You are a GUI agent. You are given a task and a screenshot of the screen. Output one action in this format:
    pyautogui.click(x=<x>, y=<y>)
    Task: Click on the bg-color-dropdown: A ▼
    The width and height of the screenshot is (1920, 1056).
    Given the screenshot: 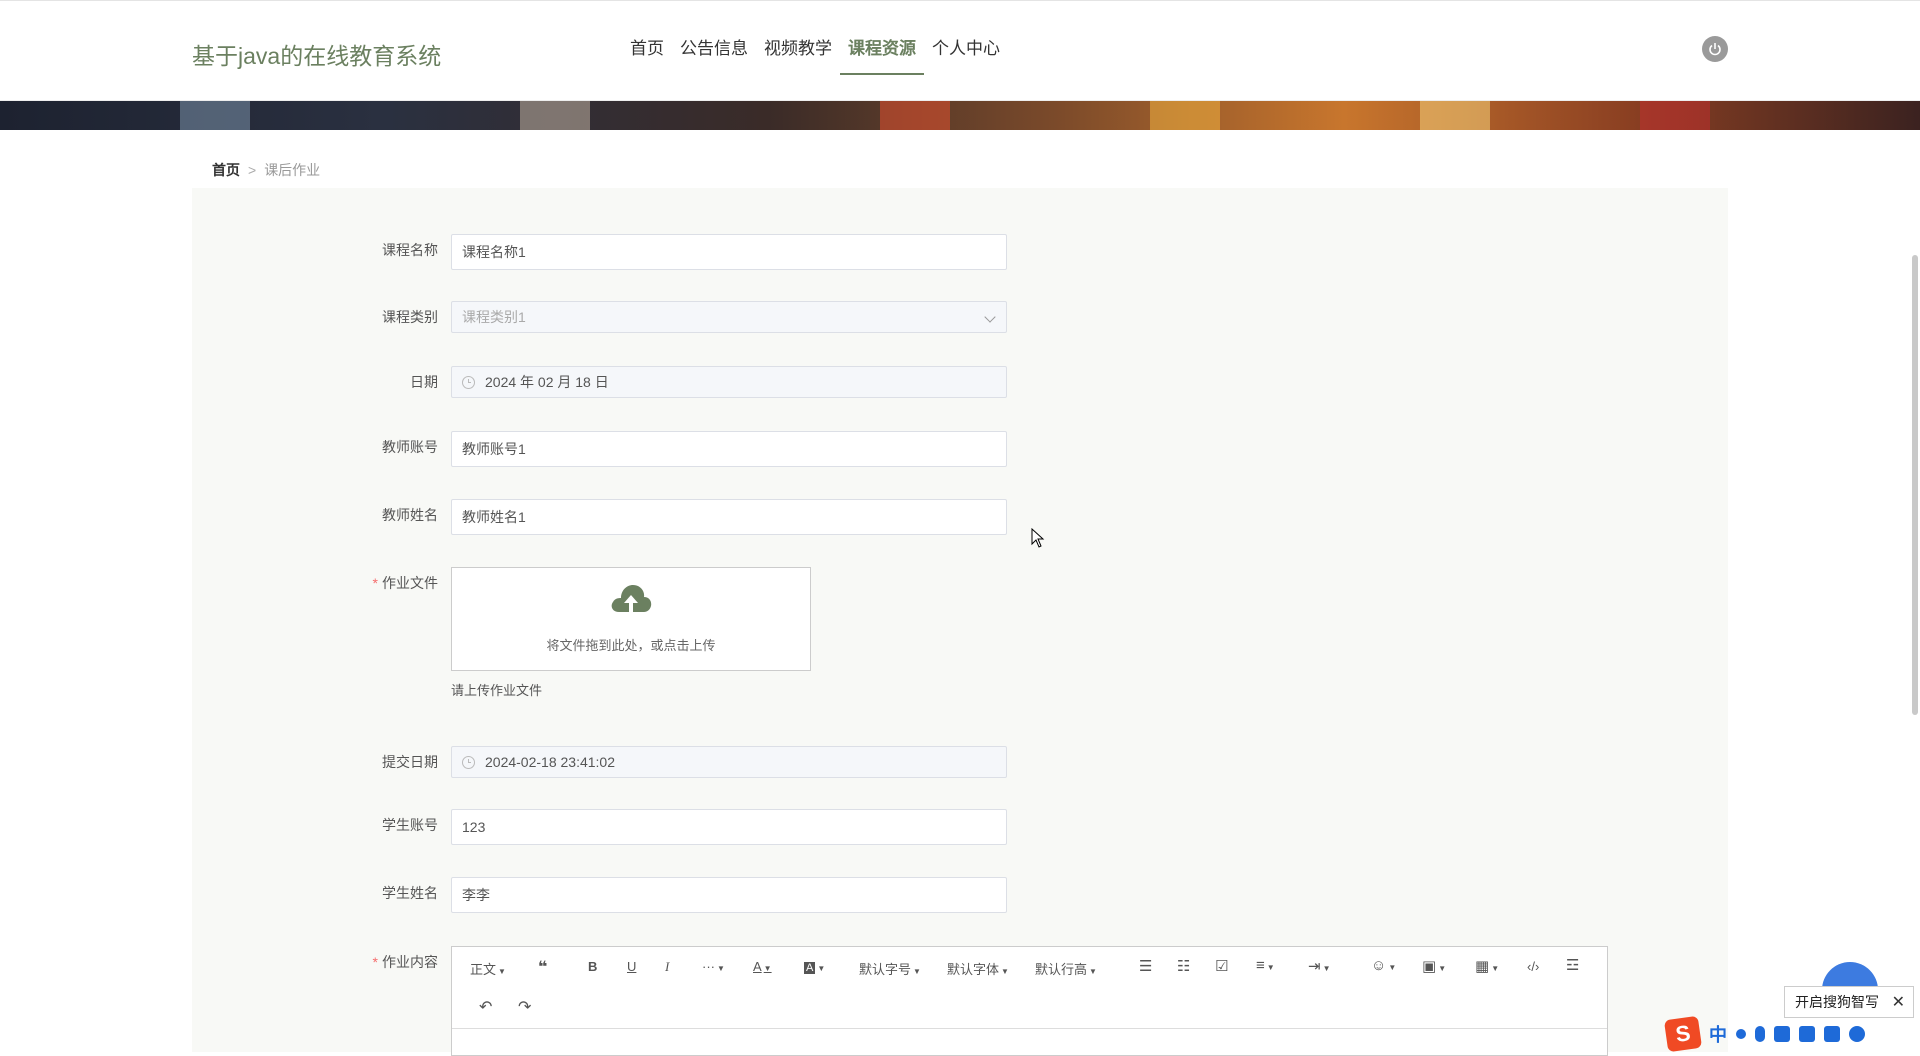 What is the action you would take?
    pyautogui.click(x=814, y=966)
    